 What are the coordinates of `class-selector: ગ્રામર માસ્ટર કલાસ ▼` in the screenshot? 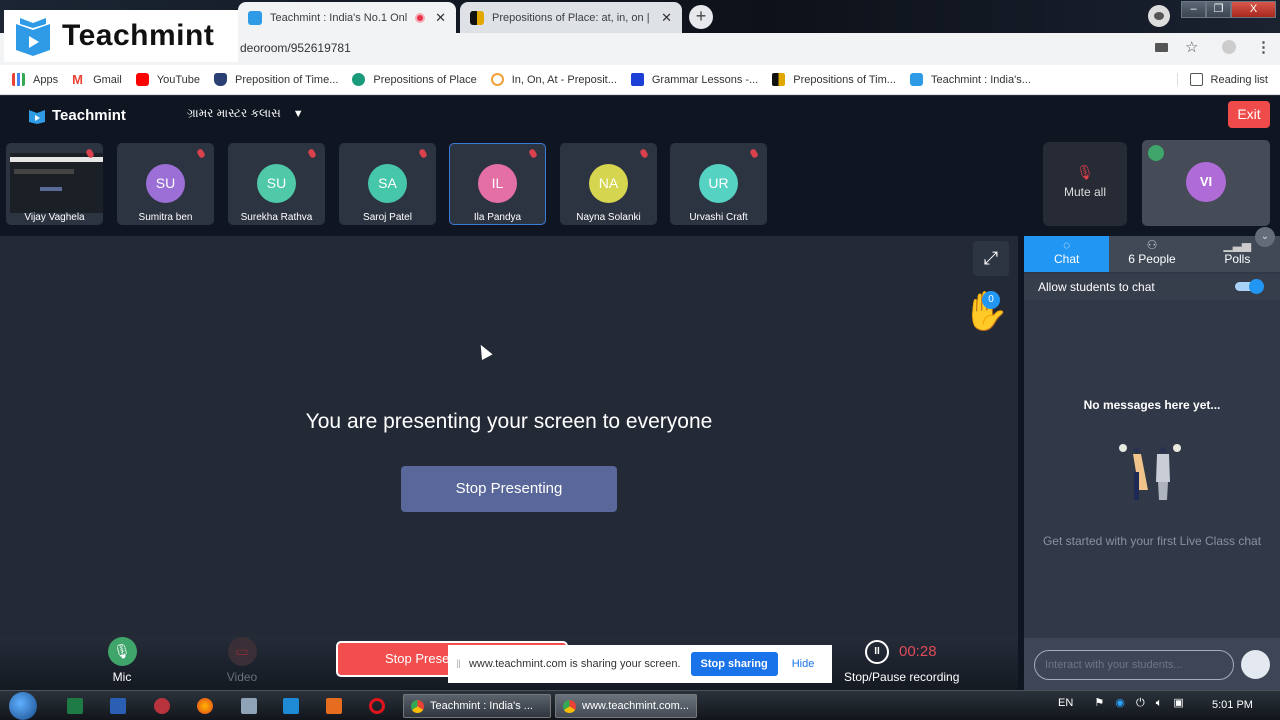 It's located at (245, 113).